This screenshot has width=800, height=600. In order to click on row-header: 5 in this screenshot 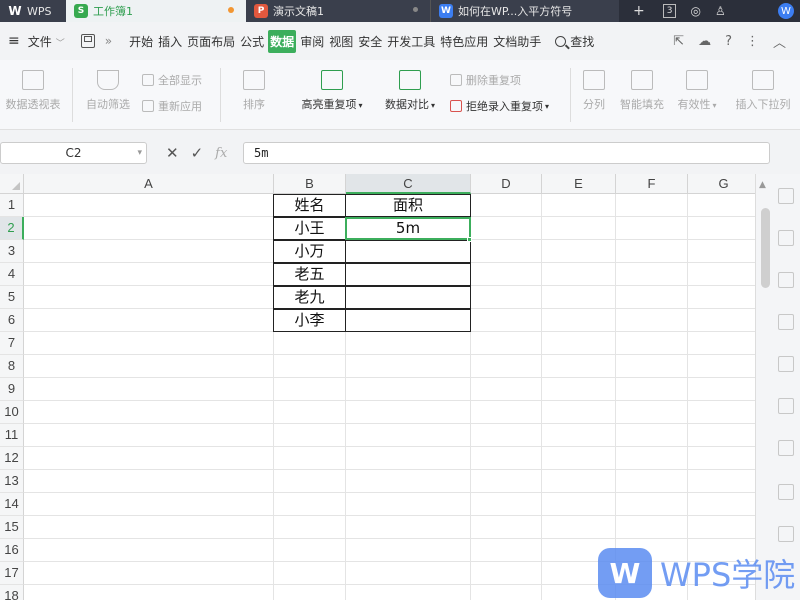, I will do `click(12, 297)`.